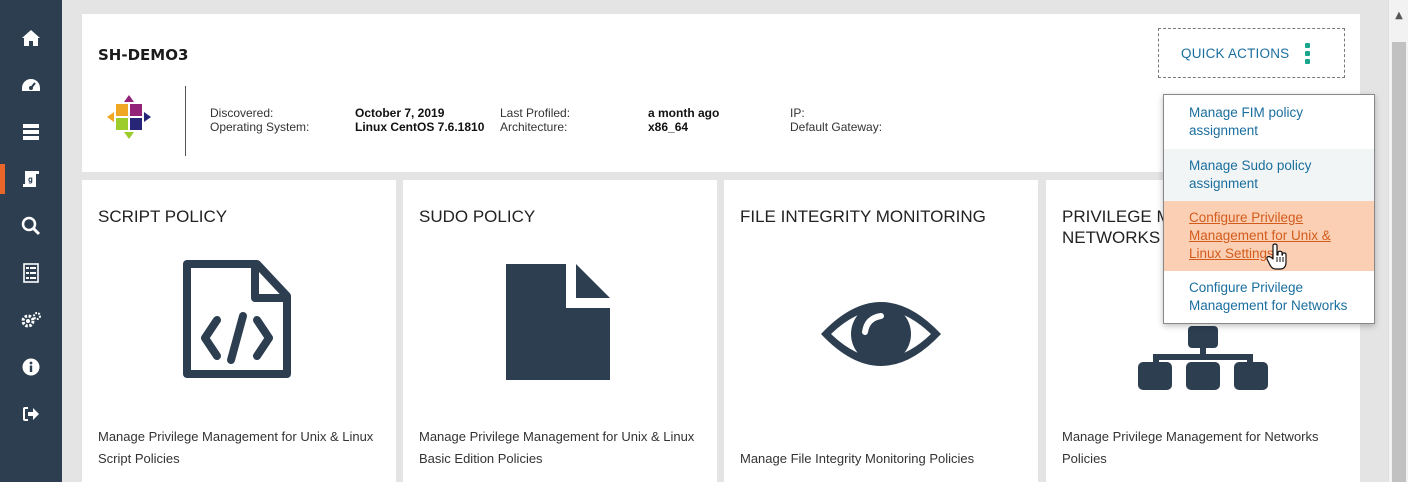 This screenshot has width=1408, height=482. I want to click on sidebar-nav: g, so click(31, 241).